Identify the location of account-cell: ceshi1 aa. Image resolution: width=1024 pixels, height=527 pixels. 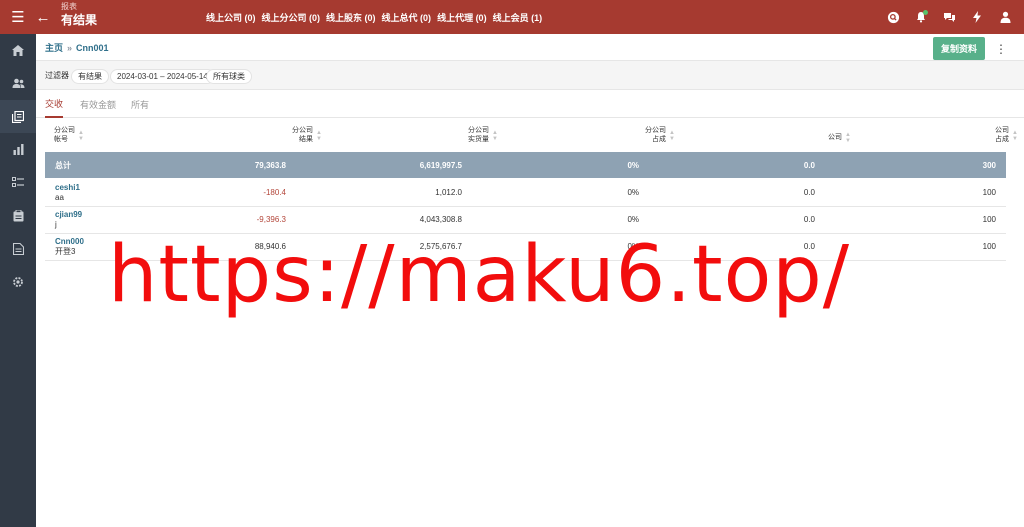
(67, 193).